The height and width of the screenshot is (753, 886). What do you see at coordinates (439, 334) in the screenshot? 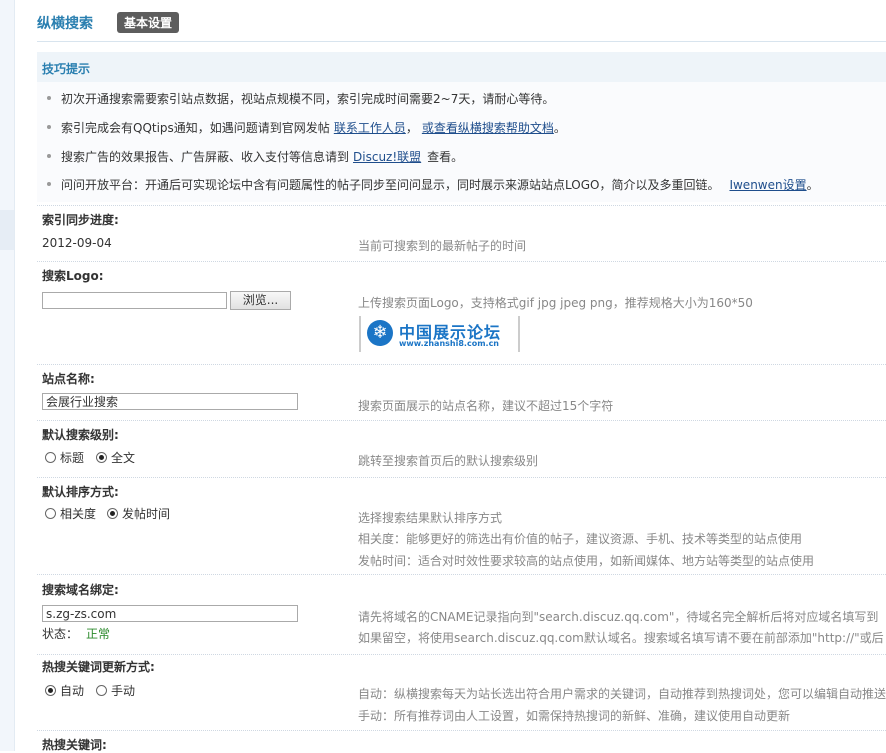
I see `logo-preview-image: ❄ 中国展示论坛 www.zhanshi8.com.cn` at bounding box center [439, 334].